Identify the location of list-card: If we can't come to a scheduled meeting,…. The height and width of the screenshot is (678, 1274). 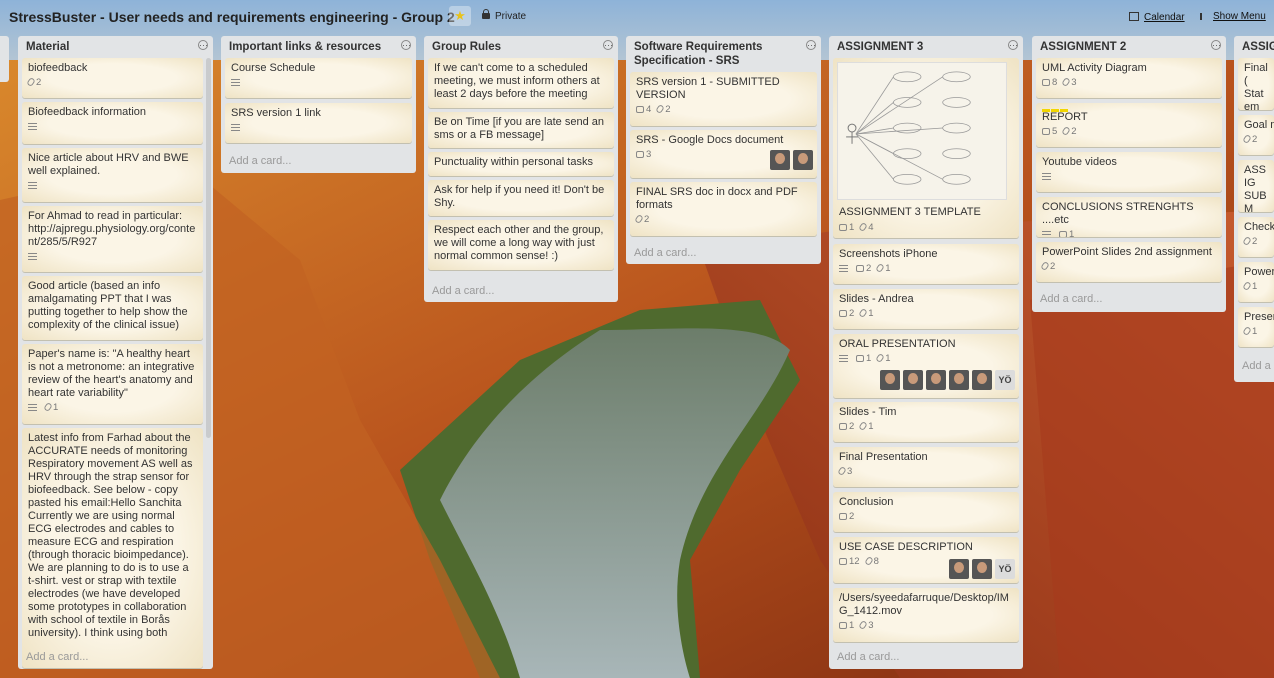
(521, 83).